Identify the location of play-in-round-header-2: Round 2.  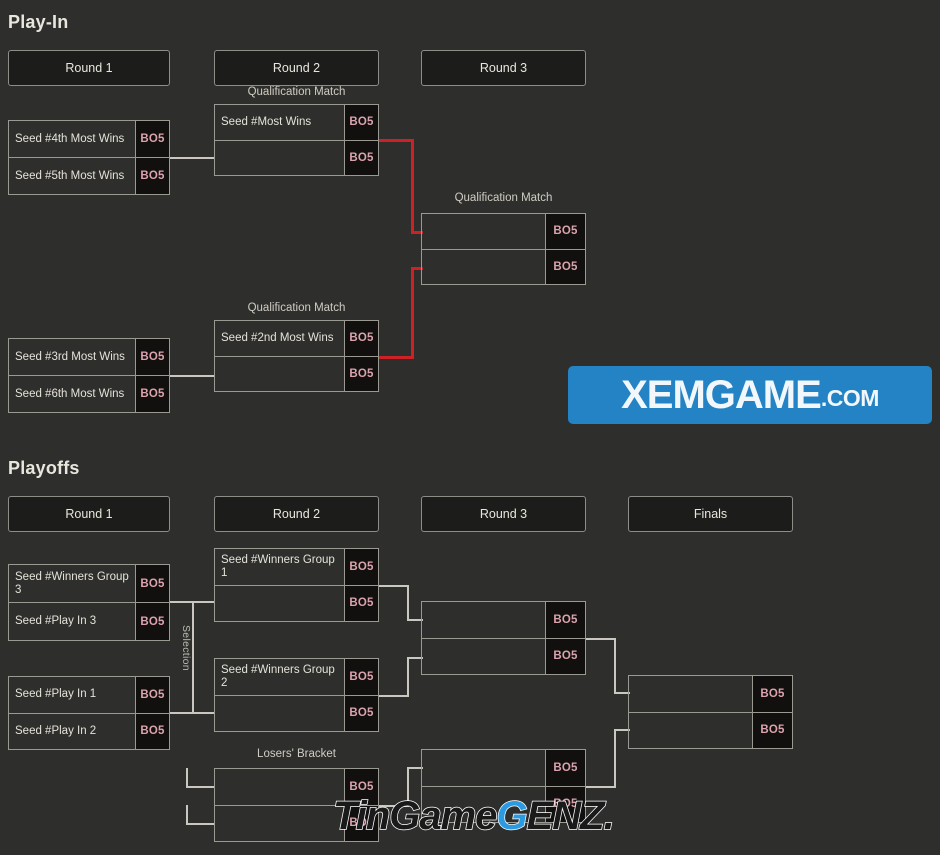
(296, 68).